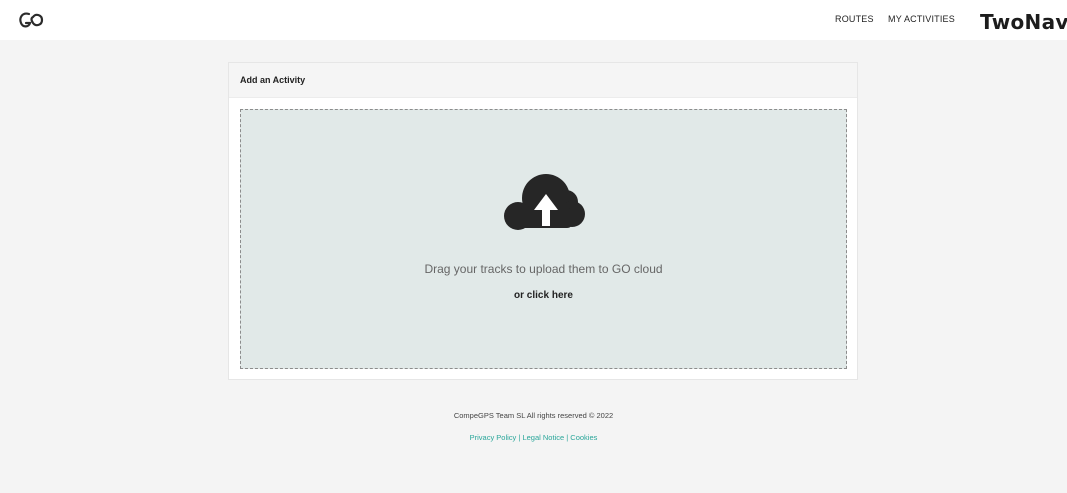  What do you see at coordinates (544, 202) in the screenshot?
I see `cloud-upload-icon` at bounding box center [544, 202].